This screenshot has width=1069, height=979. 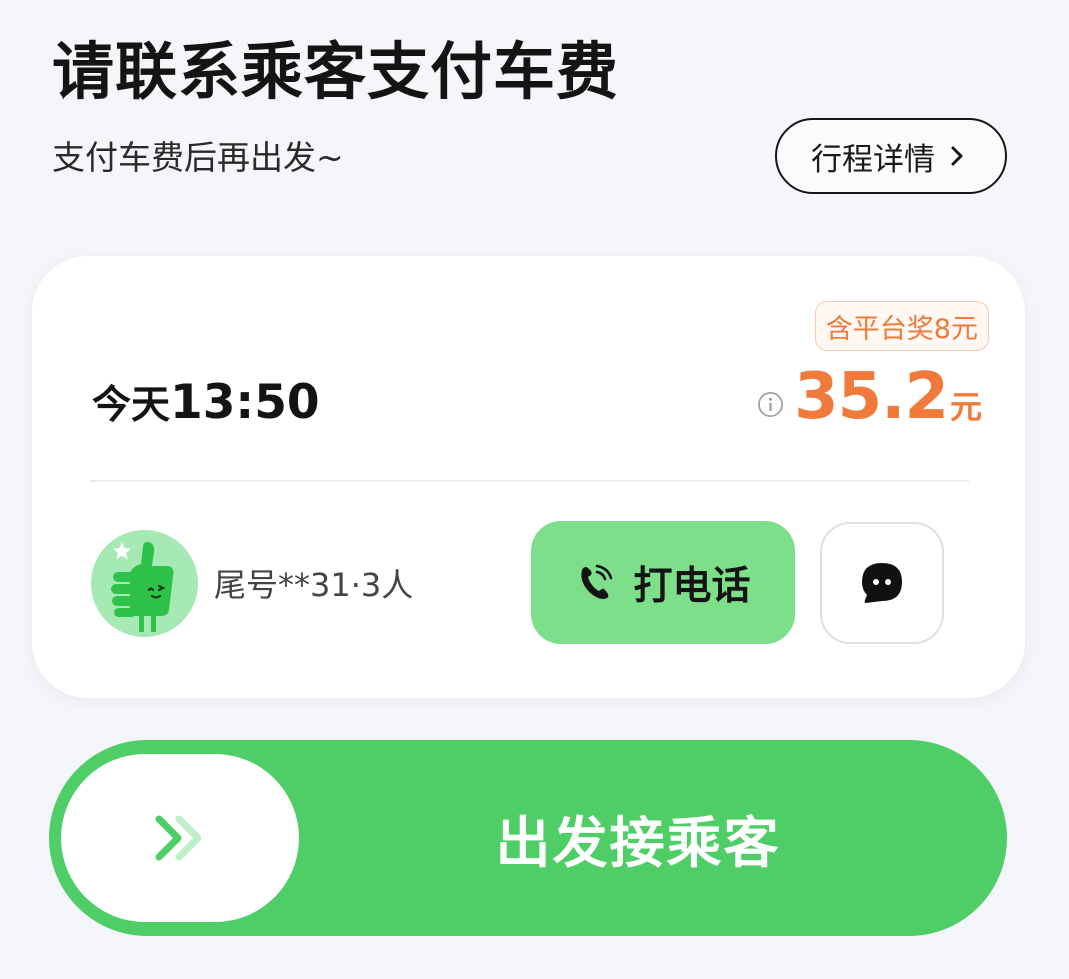 I want to click on page-subtitle: 支付车费后再出发~, so click(x=198, y=157).